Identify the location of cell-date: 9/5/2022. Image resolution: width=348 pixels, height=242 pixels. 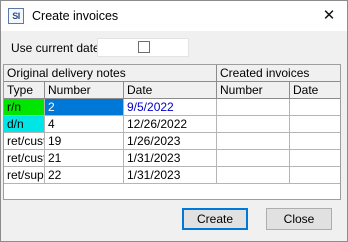
(170, 107).